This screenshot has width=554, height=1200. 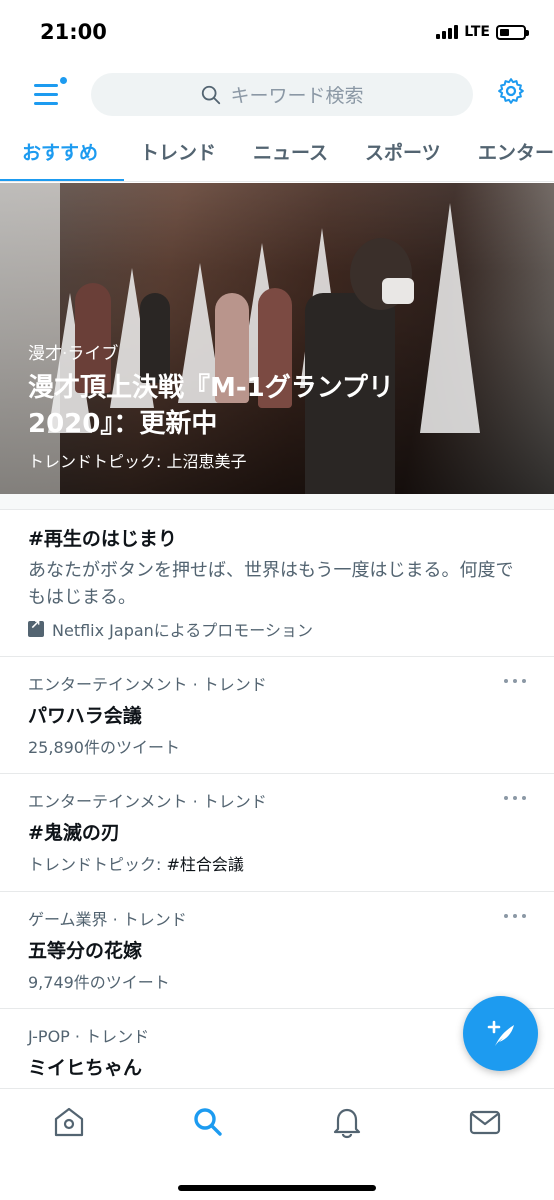 What do you see at coordinates (447, 32) in the screenshot?
I see `signal-icon` at bounding box center [447, 32].